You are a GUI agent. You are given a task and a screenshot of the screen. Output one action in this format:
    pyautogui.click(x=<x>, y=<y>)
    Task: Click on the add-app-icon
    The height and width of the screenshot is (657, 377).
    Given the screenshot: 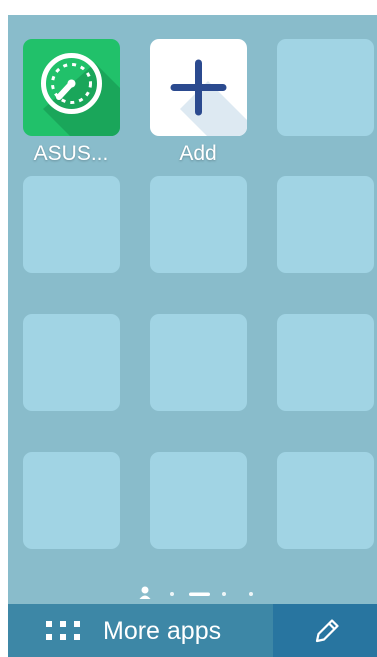 What is the action you would take?
    pyautogui.click(x=198, y=87)
    